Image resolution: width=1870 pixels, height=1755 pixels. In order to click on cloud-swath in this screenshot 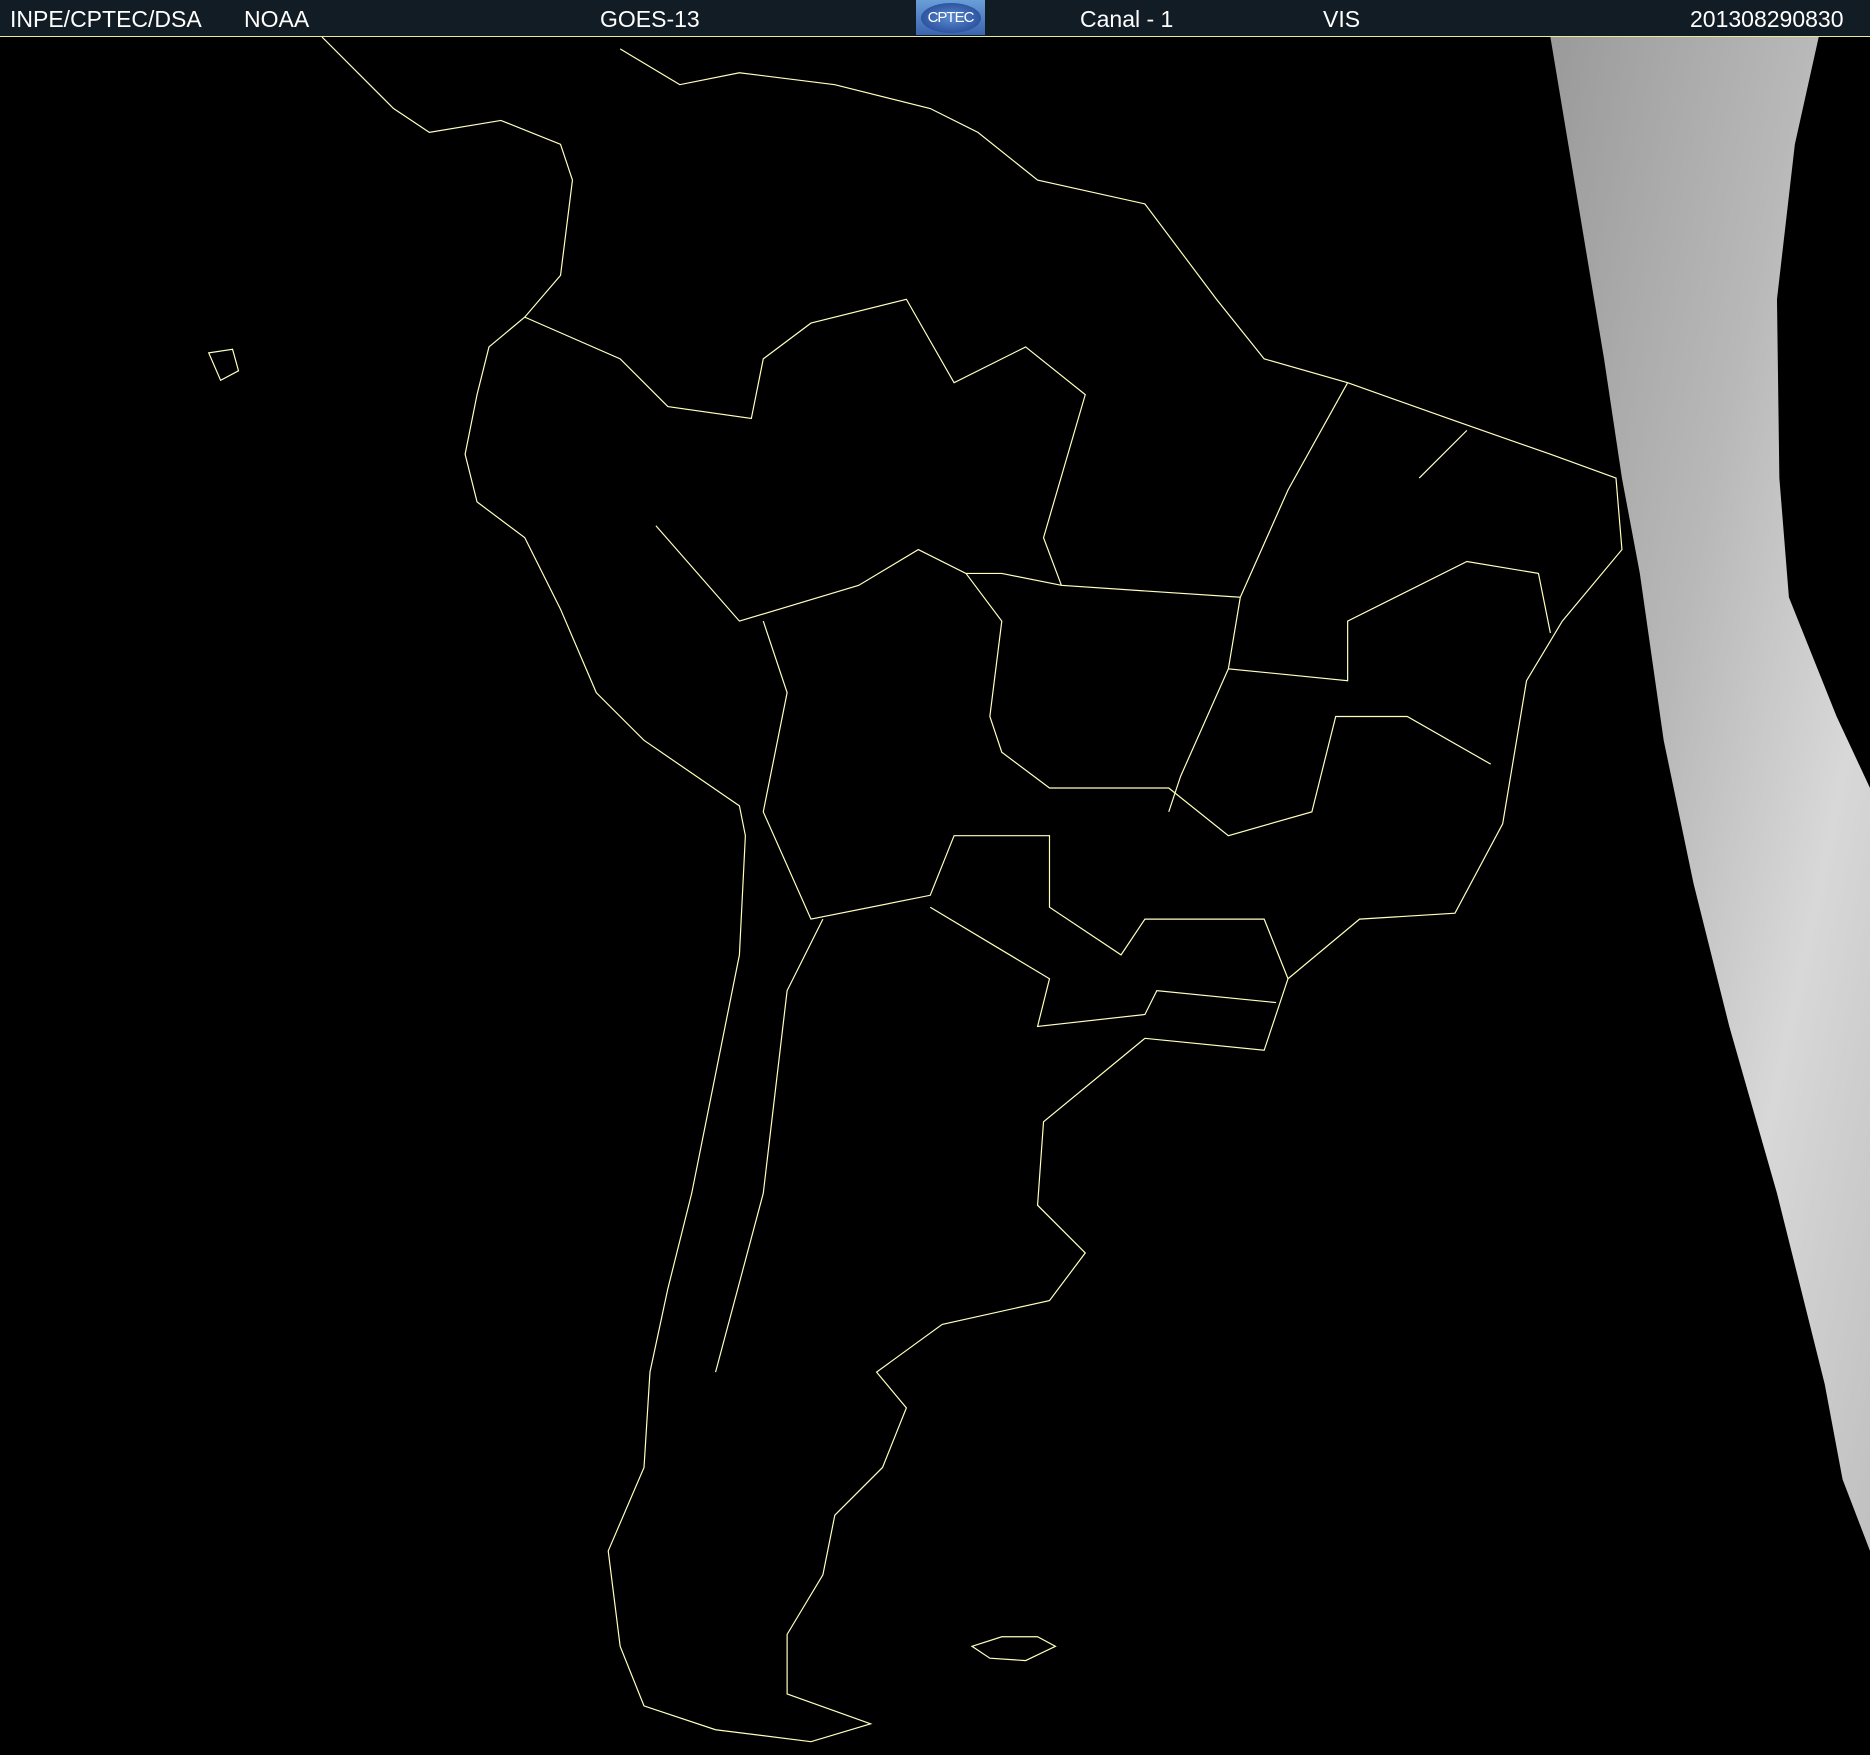, I will do `click(1710, 794)`.